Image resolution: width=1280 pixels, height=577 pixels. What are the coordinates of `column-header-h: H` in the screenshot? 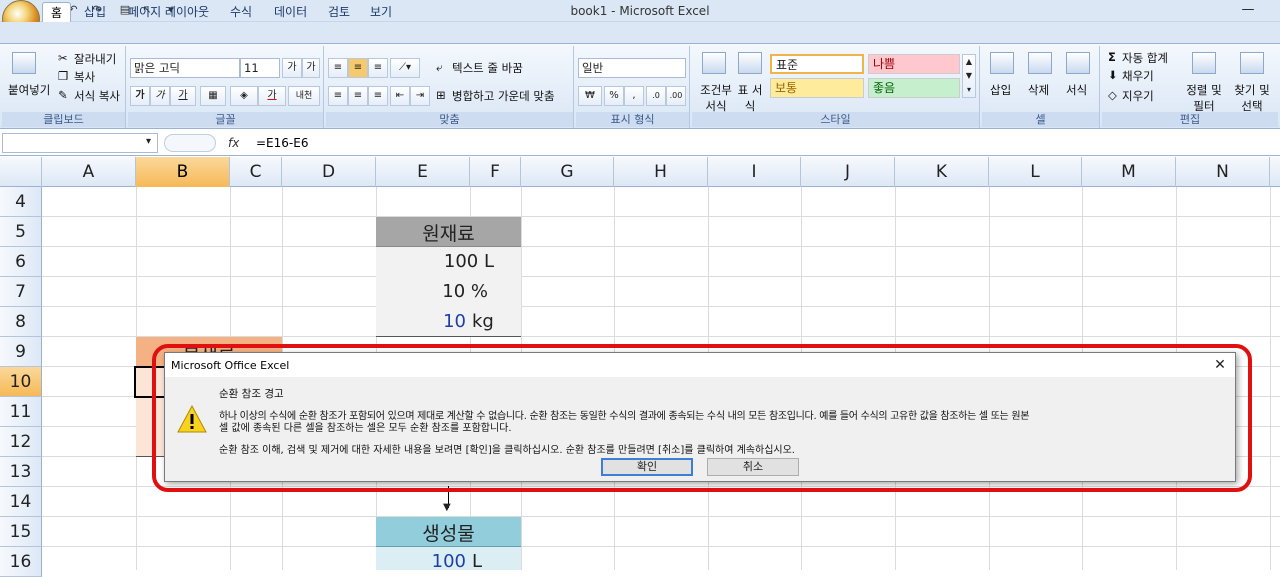 It's located at (661, 172).